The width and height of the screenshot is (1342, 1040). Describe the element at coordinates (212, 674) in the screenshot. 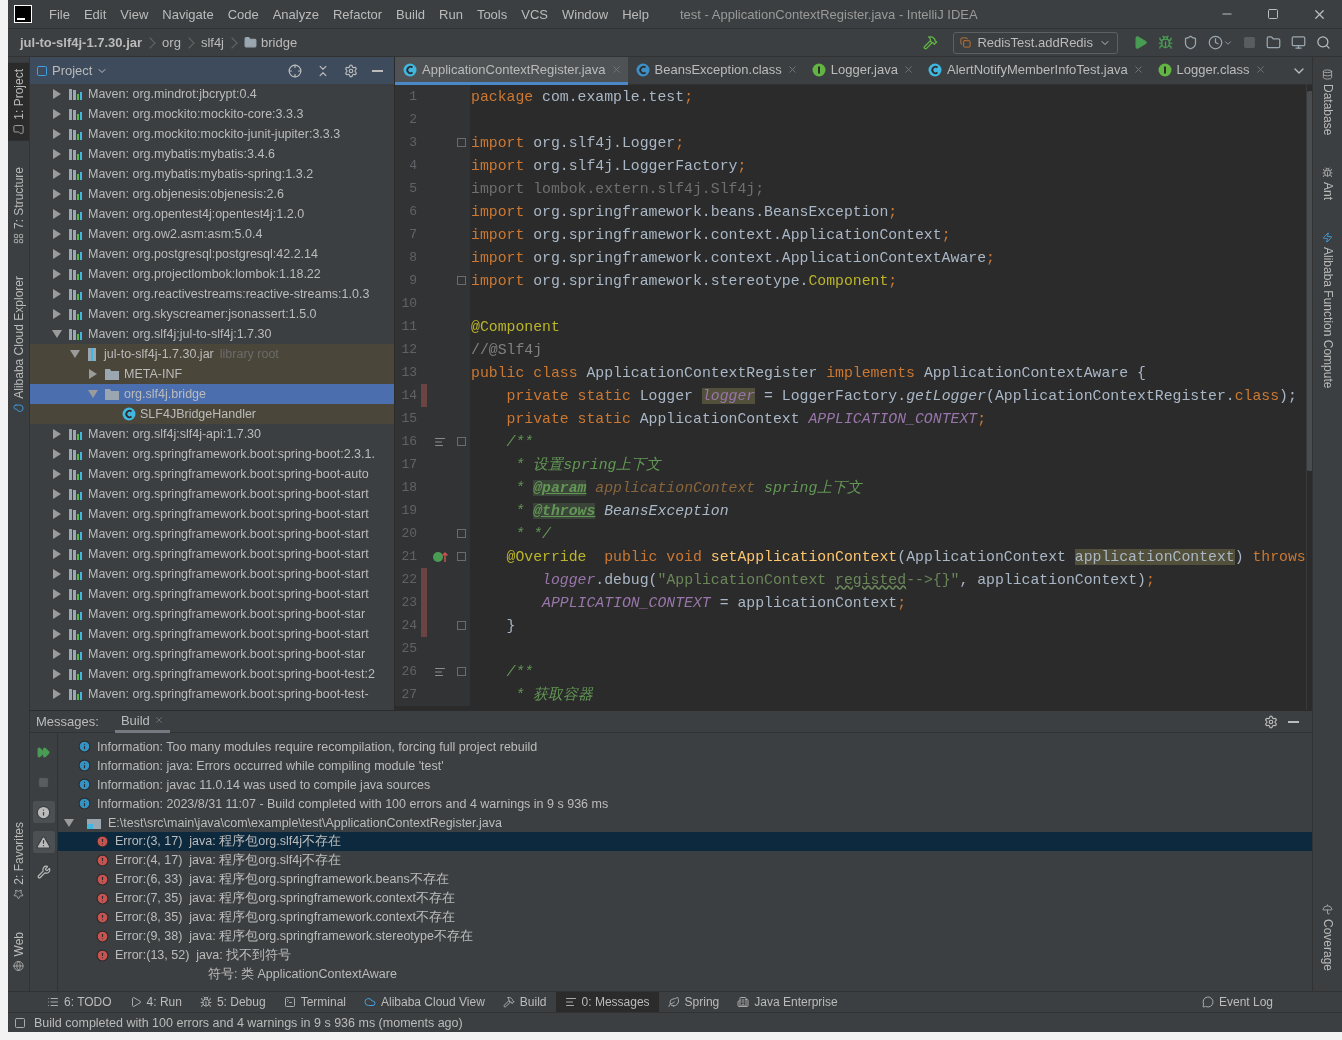

I see `tree-item: Maven: org.springframework.boot:spring-boot-test:2` at that location.